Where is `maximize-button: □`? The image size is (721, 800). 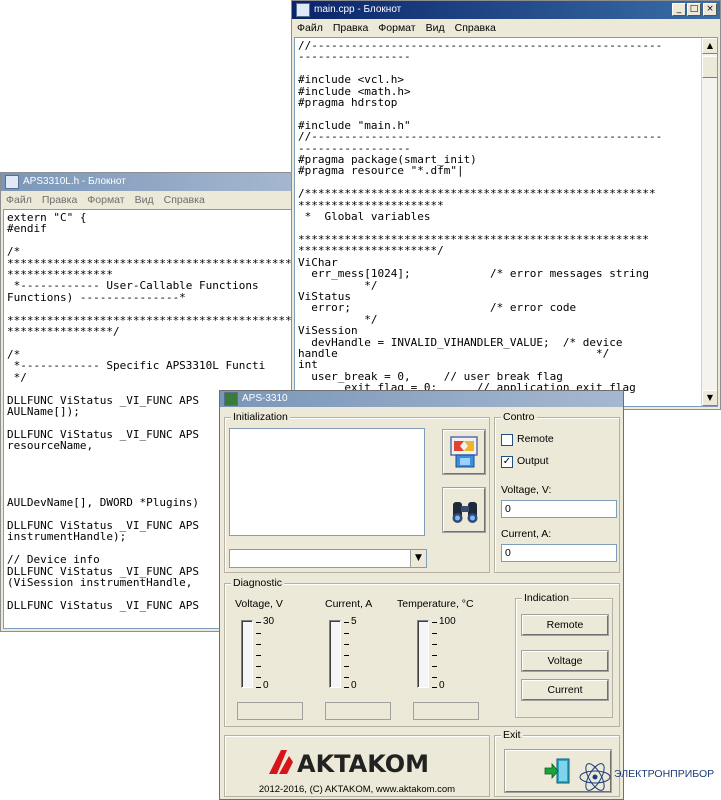 maximize-button: □ is located at coordinates (694, 9).